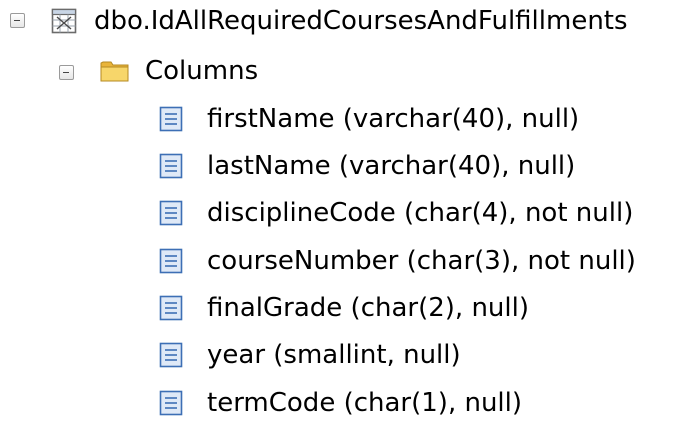  Describe the element at coordinates (361, 21) in the screenshot. I see `view-node-label: dbo.IdAllRequiredCoursesAndFulfillments` at that location.